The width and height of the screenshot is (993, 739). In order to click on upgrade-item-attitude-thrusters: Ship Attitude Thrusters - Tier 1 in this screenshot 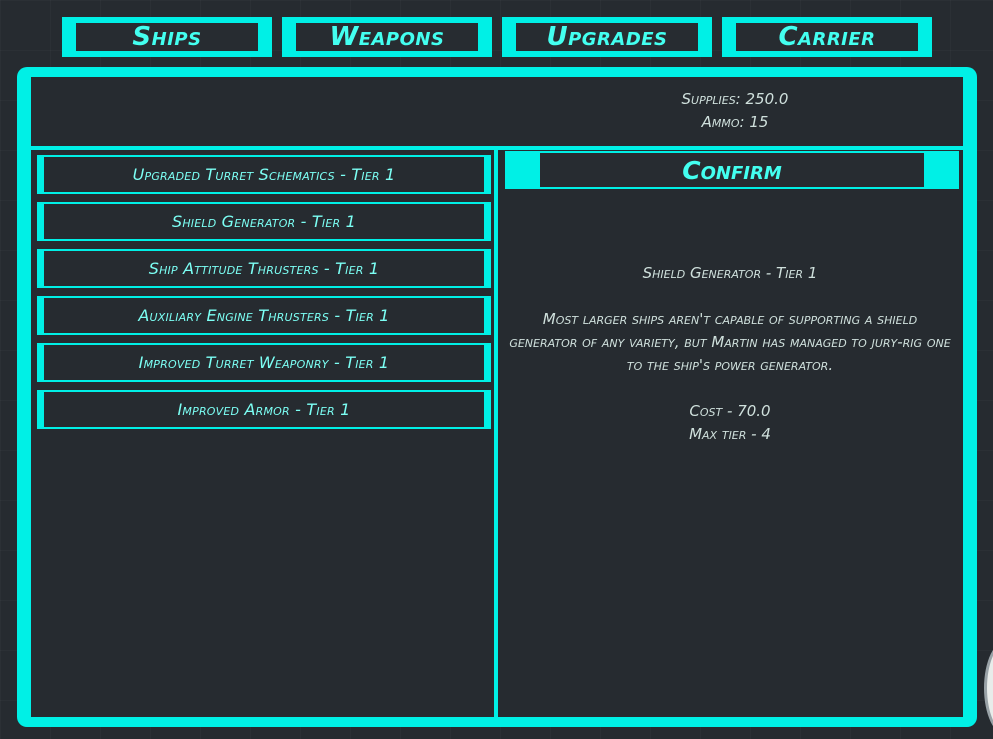, I will do `click(264, 268)`.